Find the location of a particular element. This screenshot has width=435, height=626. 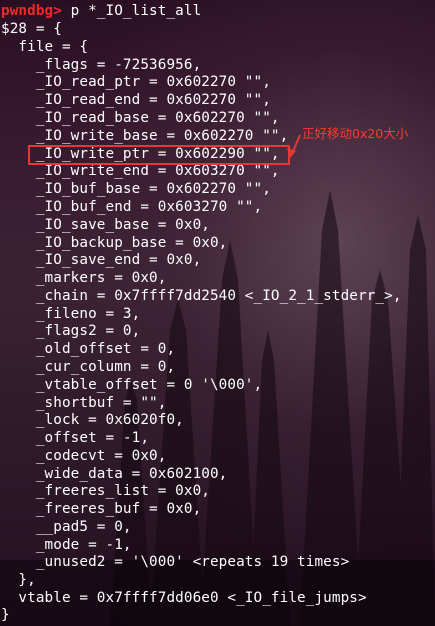

output-line: _IO_buf_end = 0x603270 "", is located at coordinates (132, 207).